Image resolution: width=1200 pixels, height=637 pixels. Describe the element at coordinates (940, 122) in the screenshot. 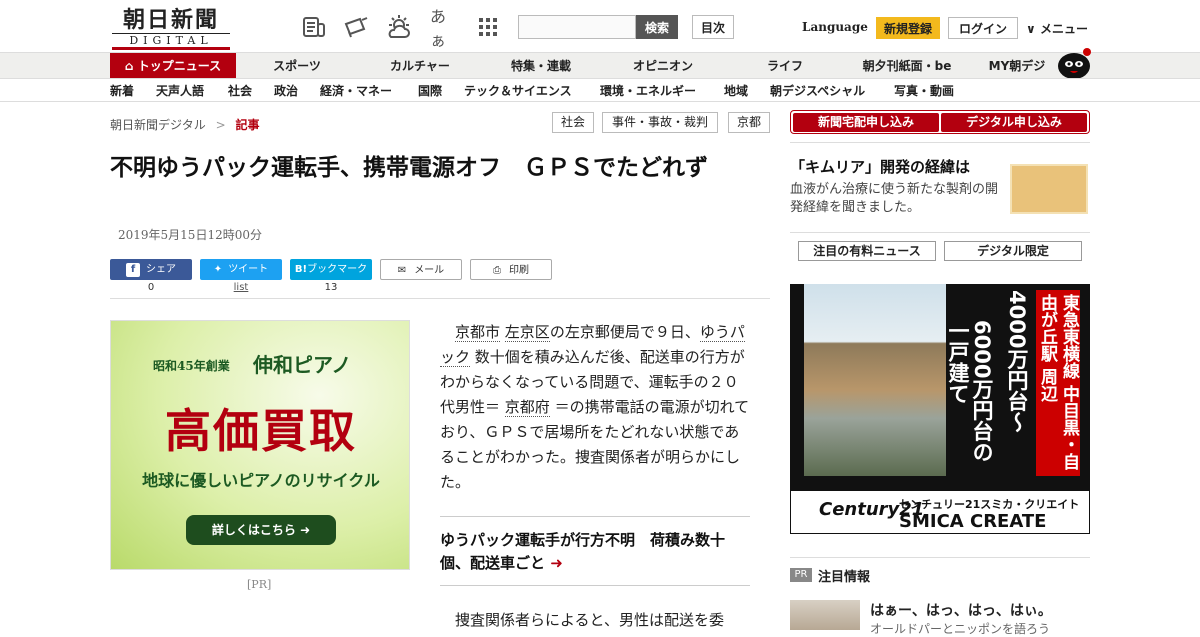

I see `subscription-buttons: 新聞宅配申し込み デジタル申し込み` at that location.